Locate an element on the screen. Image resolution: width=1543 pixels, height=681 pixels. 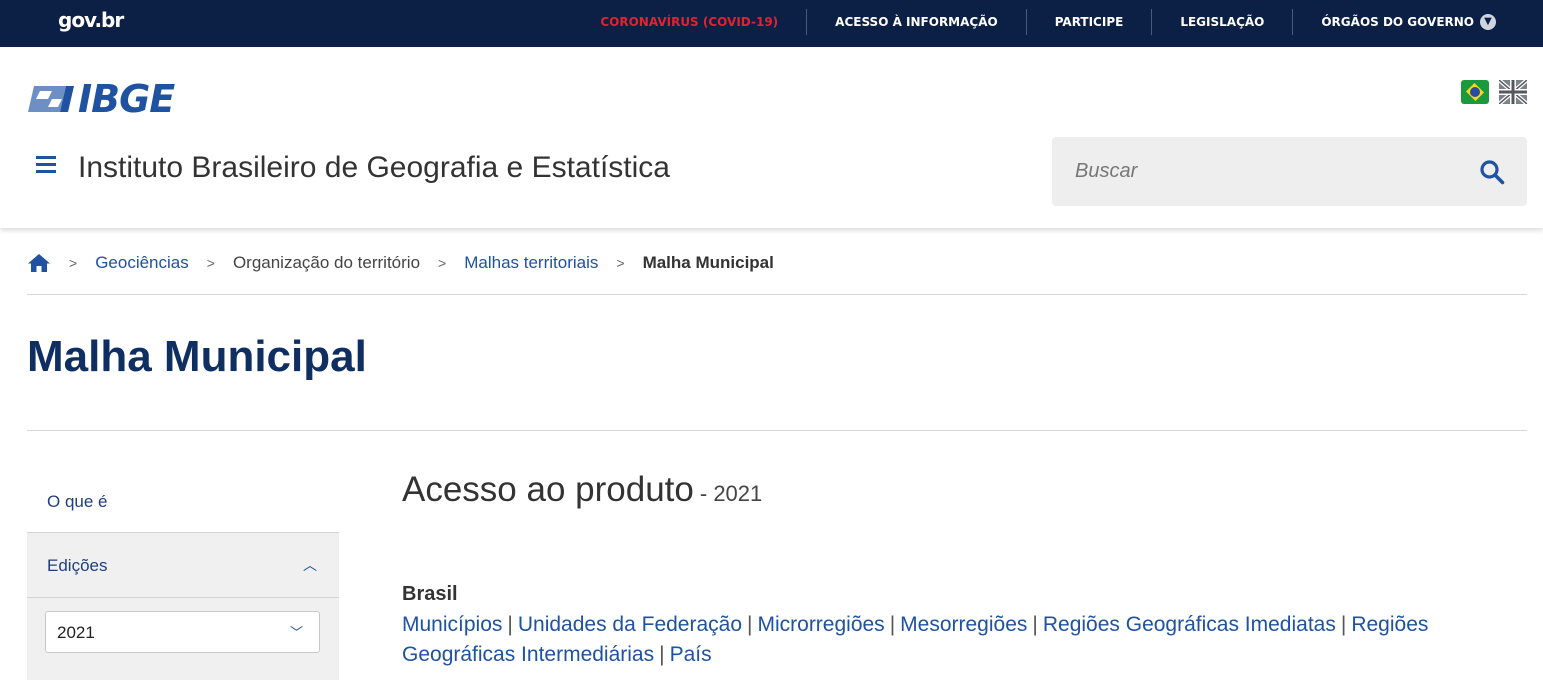
product-access-heading: Acesso ao produto - 2021 is located at coordinates (582, 490).